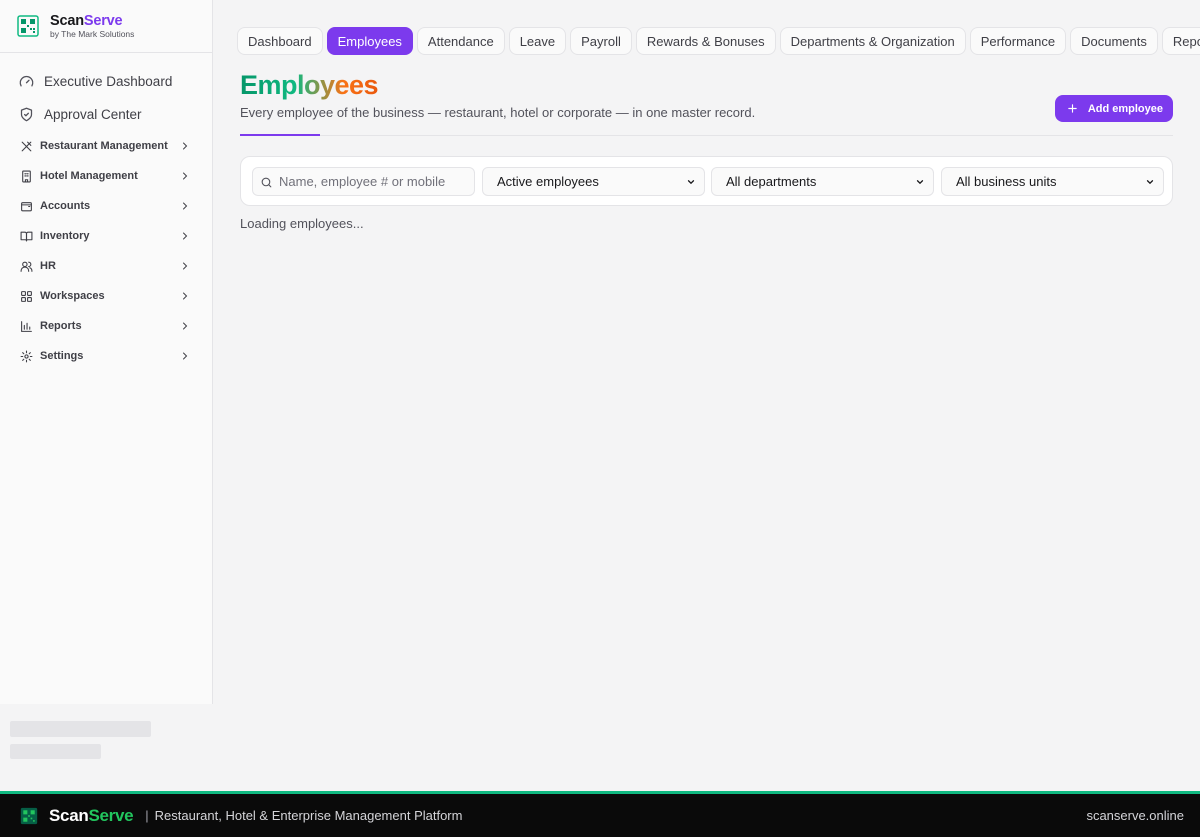  I want to click on brand-subtitle: by The Mark Solutions, so click(92, 34).